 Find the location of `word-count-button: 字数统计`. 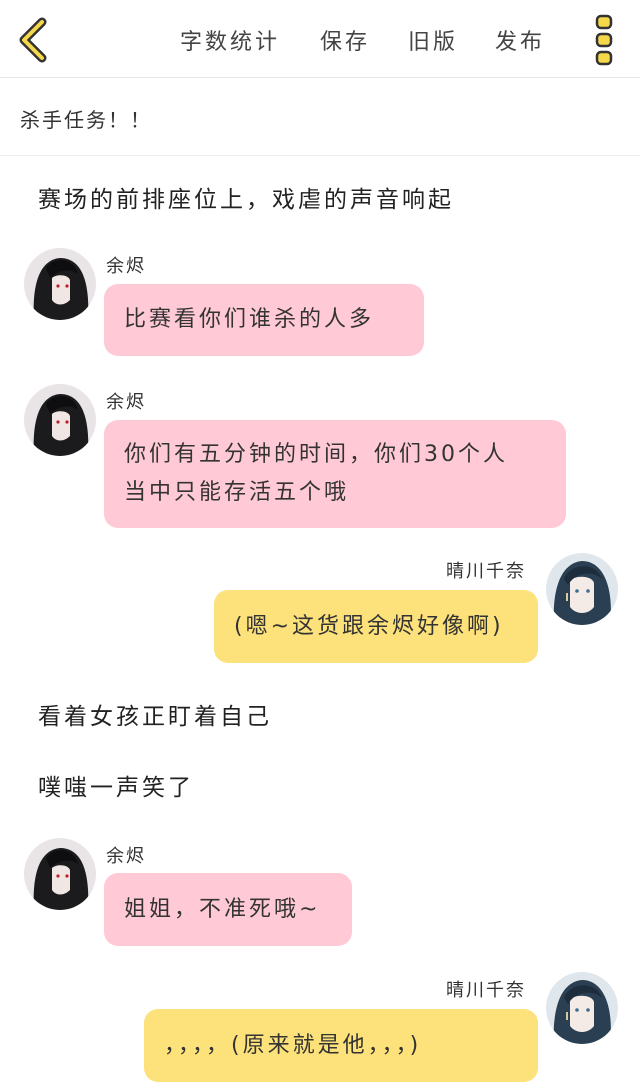

word-count-button: 字数统计 is located at coordinates (230, 40).